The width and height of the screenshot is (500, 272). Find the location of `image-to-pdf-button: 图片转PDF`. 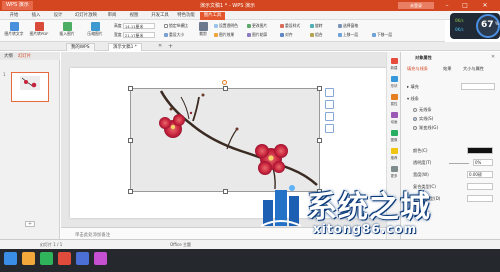

image-to-pdf-button: 图片转PDF is located at coordinates (39, 29).